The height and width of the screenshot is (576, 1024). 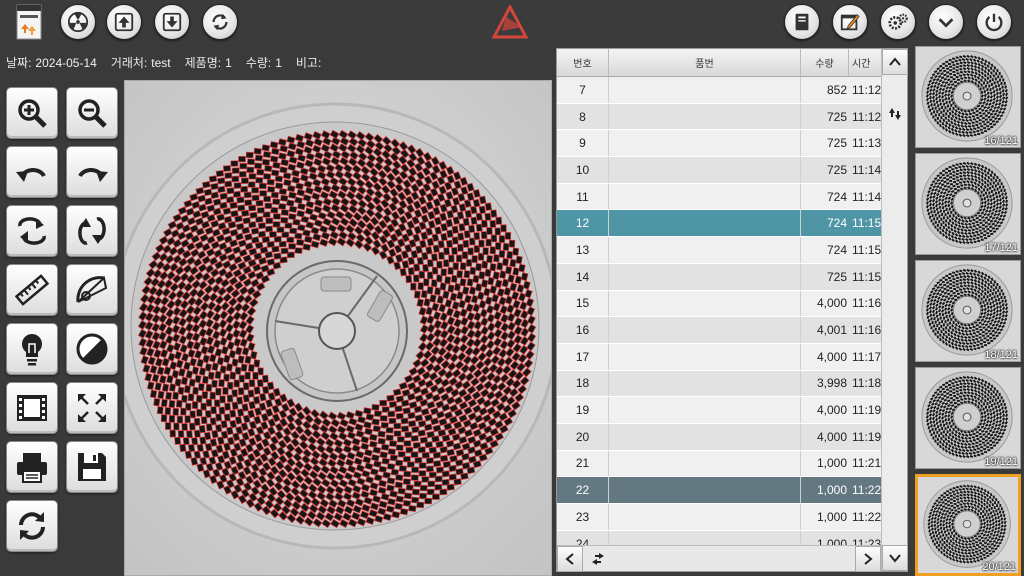 What do you see at coordinates (719, 437) in the screenshot?
I see `table-row: 20 4,000 11:19` at bounding box center [719, 437].